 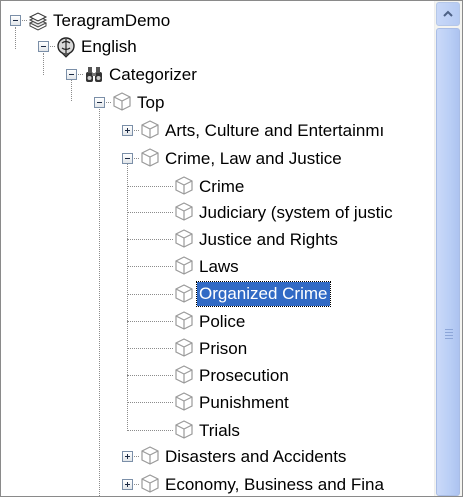 I want to click on binoculars-icon, so click(x=94, y=74).